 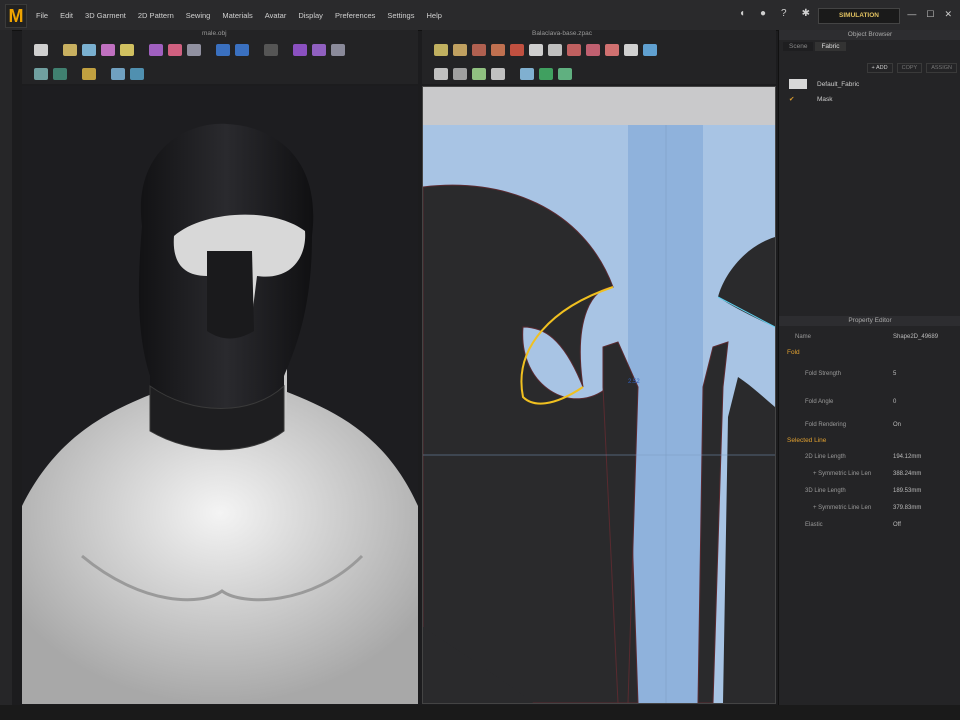 I want to click on property-editor-title: Property Editor, so click(x=869, y=321).